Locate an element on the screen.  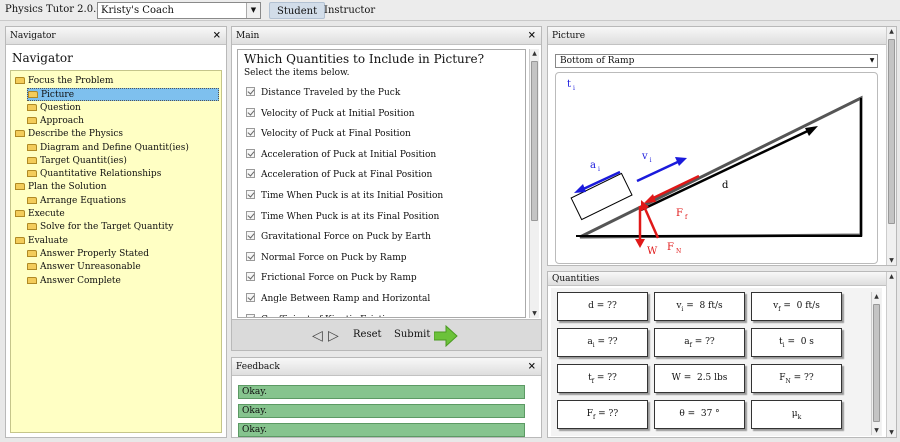
nav-item: Describe the Physics is located at coordinates (69, 134).